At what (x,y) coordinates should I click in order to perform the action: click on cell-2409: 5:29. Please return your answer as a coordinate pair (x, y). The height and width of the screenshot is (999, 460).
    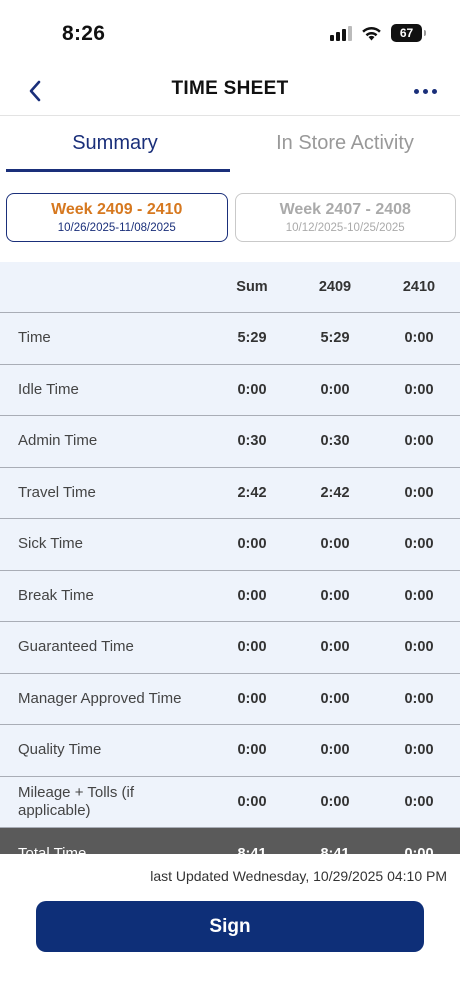
    Looking at the image, I should click on (335, 338).